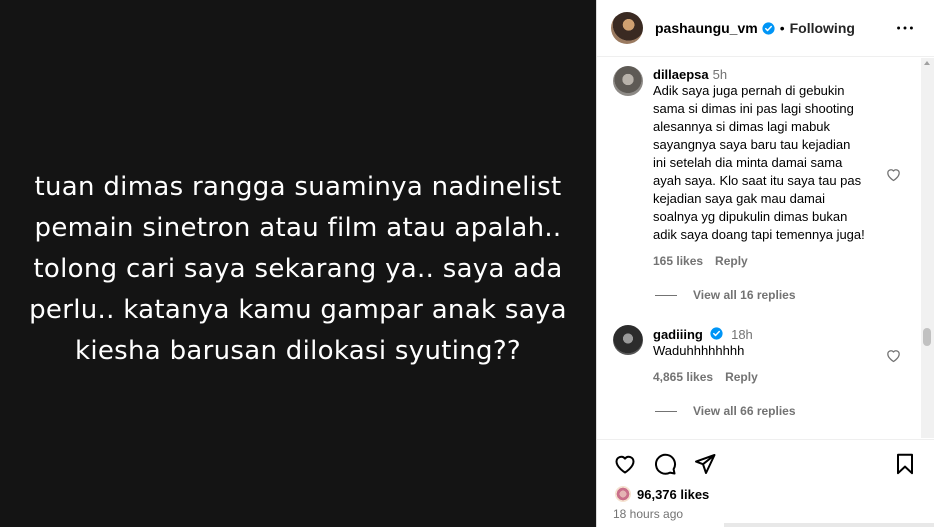 The height and width of the screenshot is (527, 934). What do you see at coordinates (927, 248) in the screenshot?
I see `comments-scrollbar` at bounding box center [927, 248].